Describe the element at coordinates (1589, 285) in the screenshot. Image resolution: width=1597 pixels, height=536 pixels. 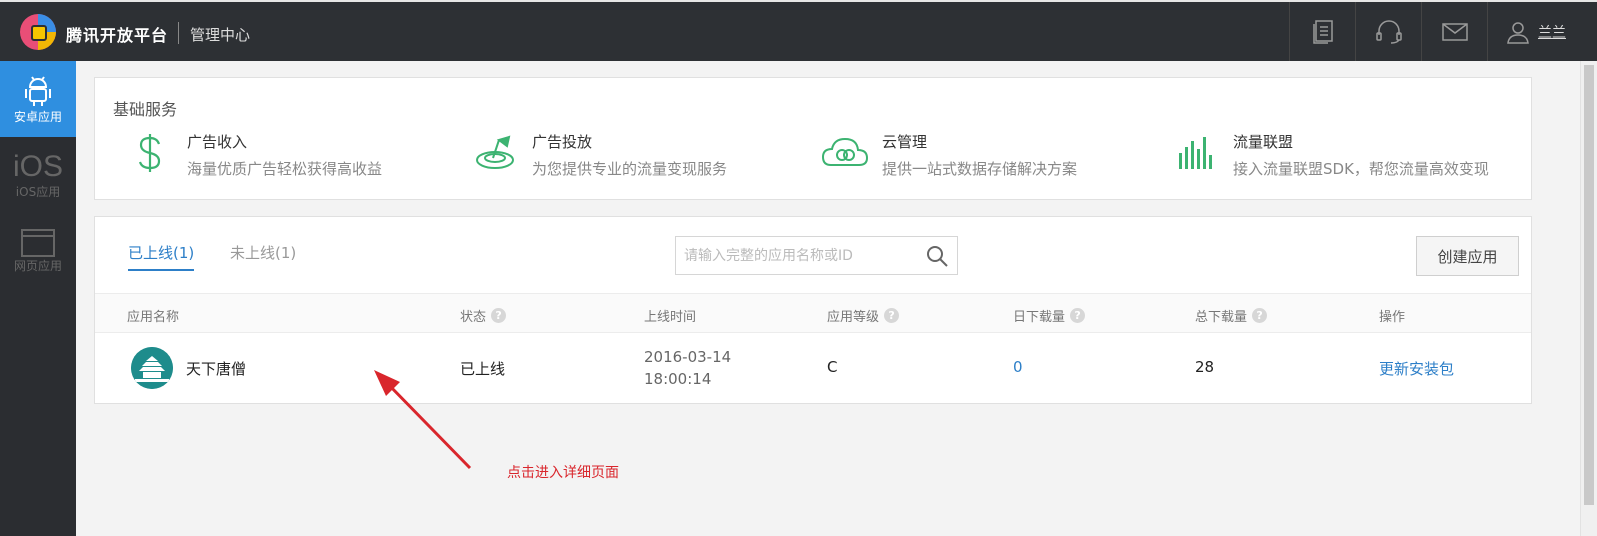
I see `scrollbar-thumb` at that location.